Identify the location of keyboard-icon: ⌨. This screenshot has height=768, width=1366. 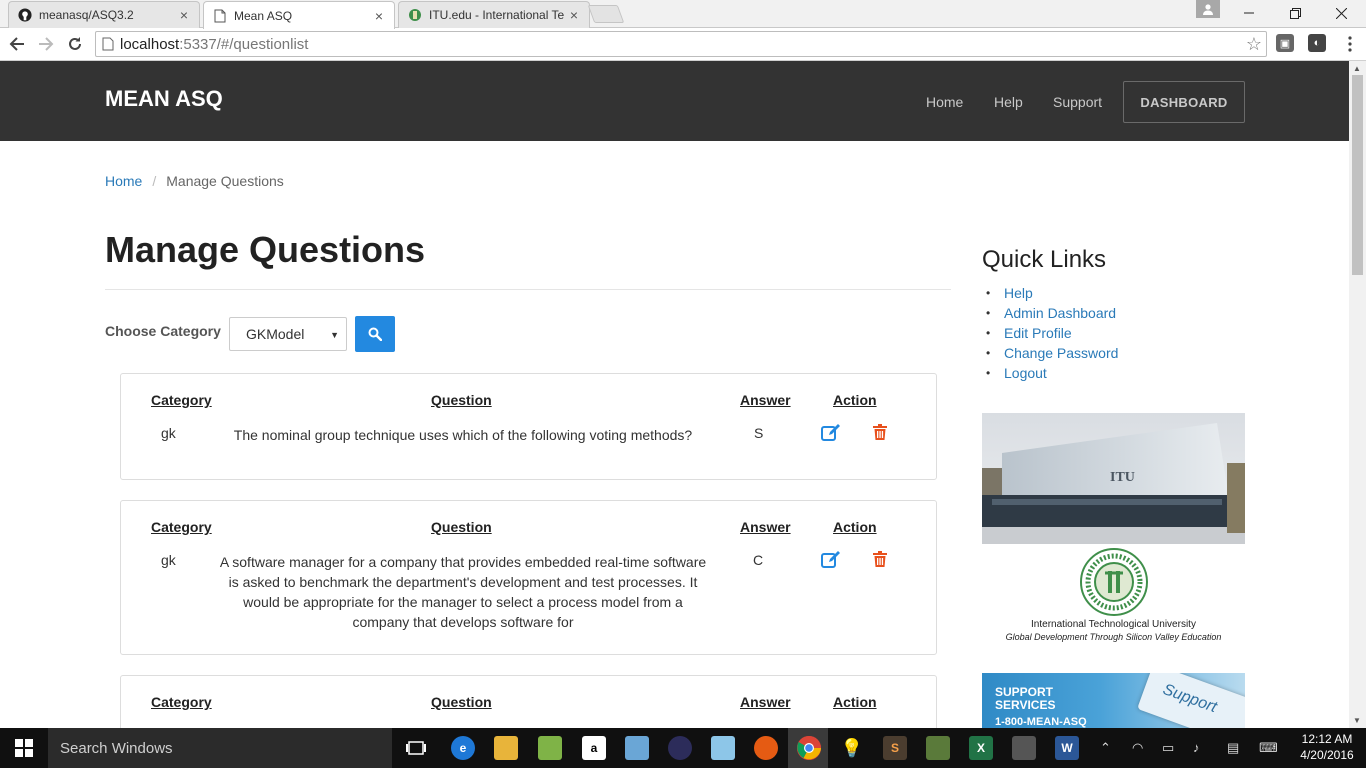
(1268, 748).